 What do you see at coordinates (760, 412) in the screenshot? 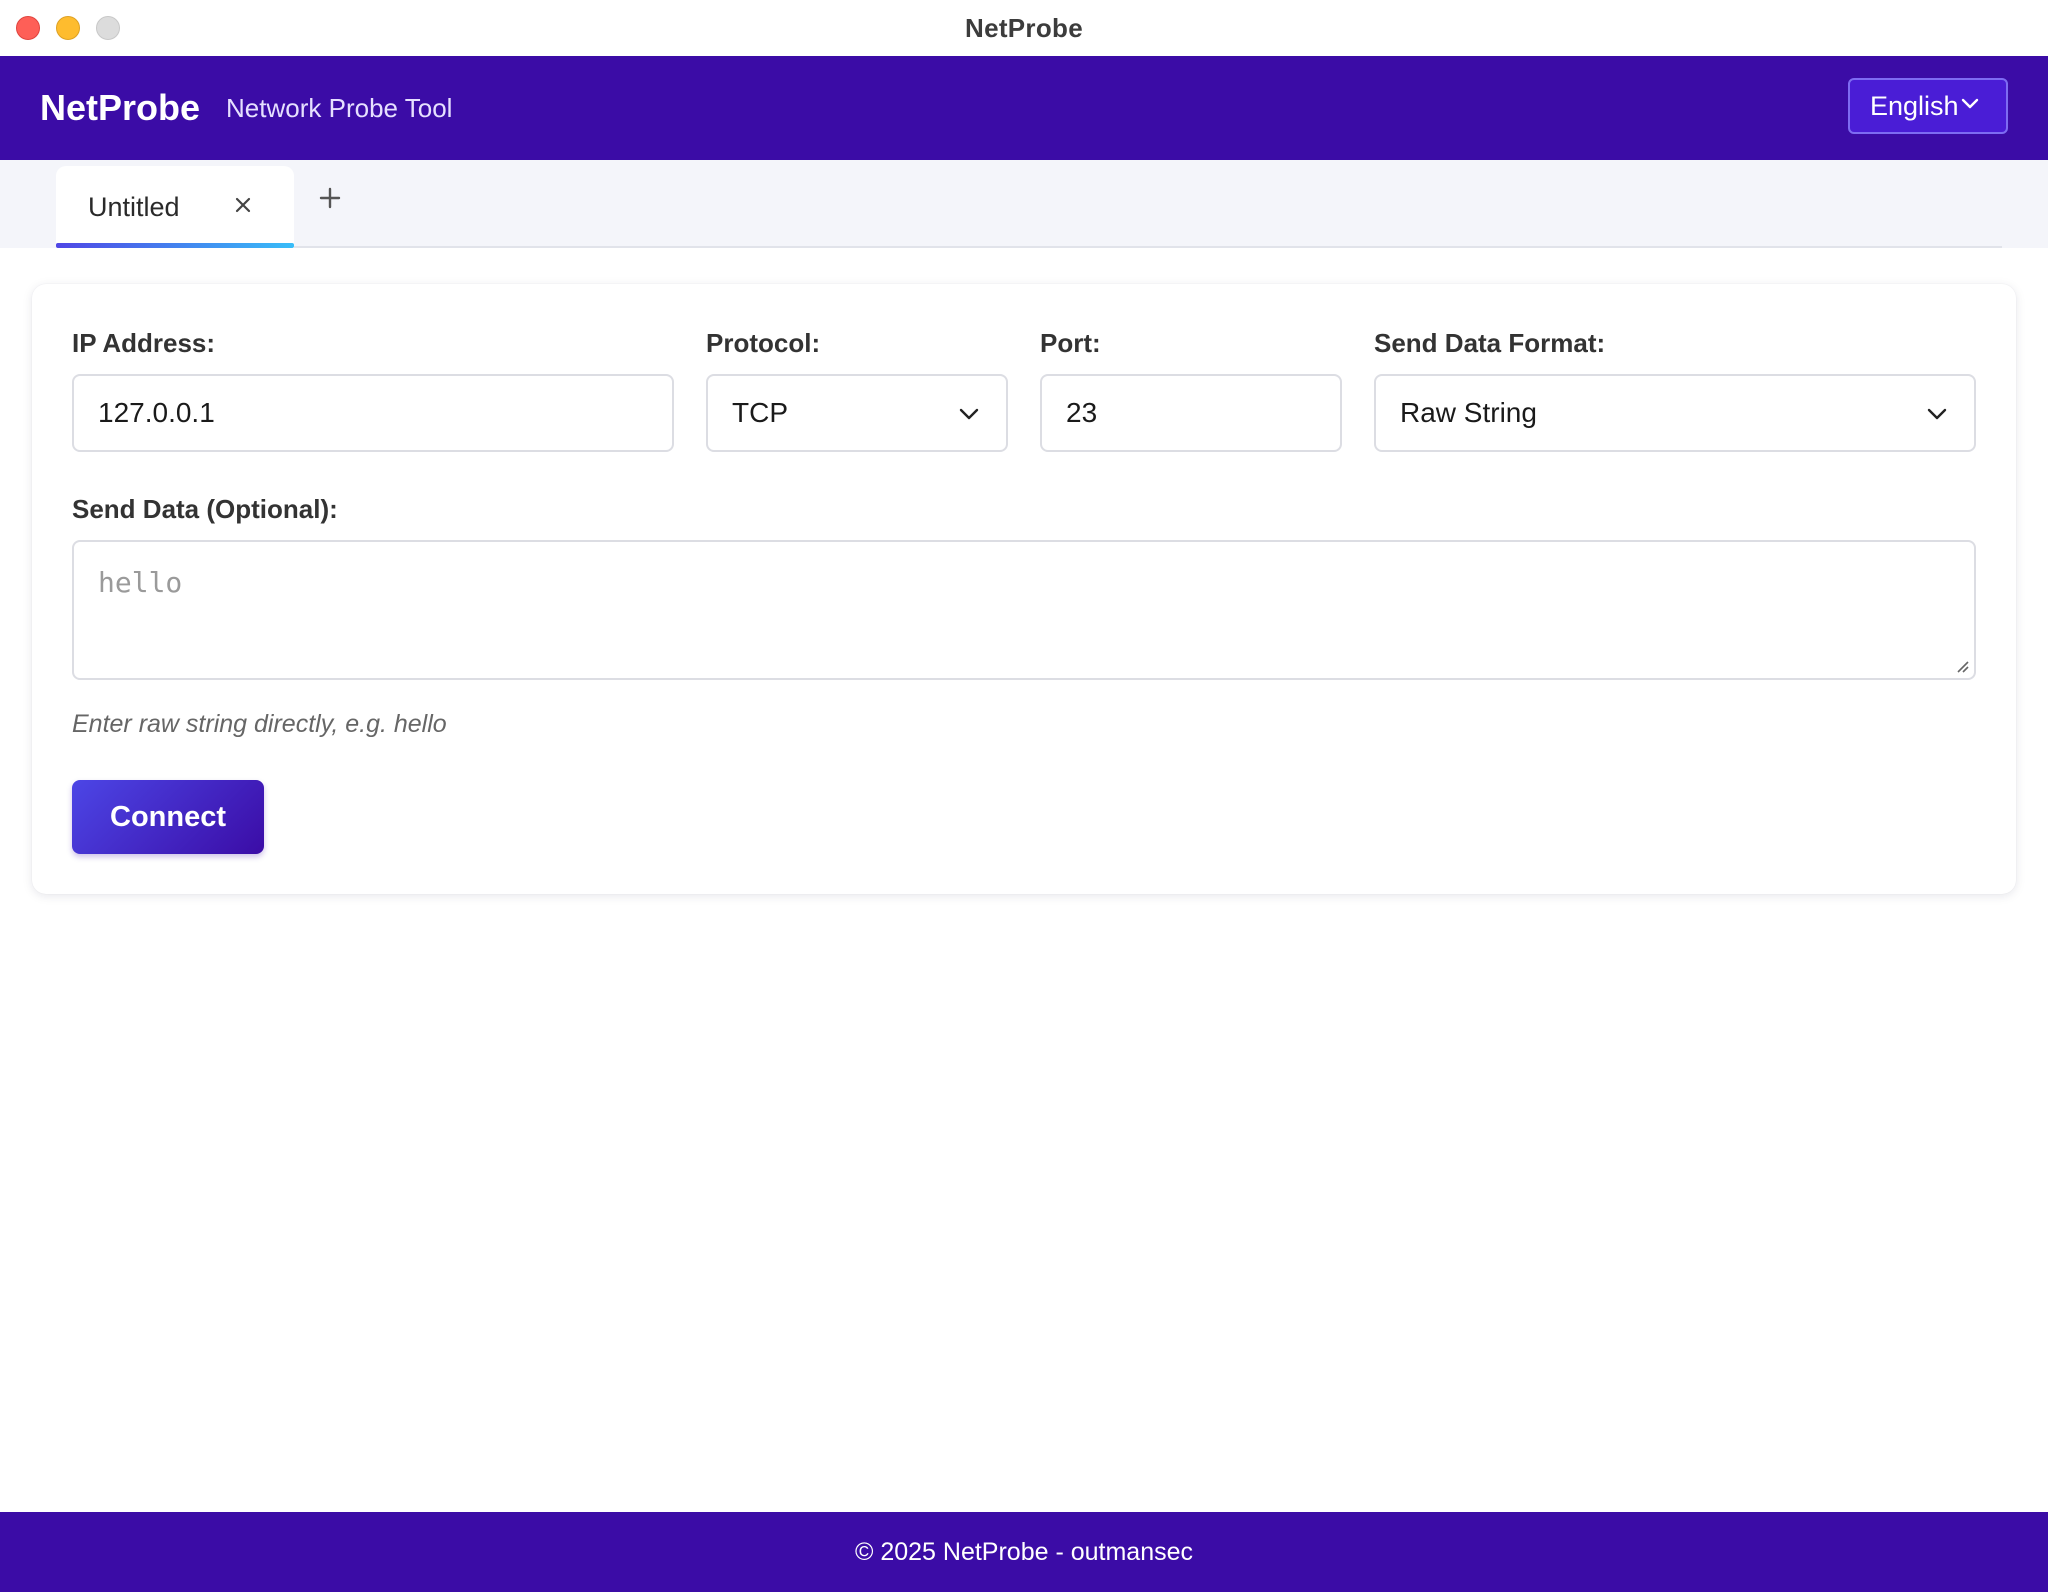
I see `protocol-value: TCP` at bounding box center [760, 412].